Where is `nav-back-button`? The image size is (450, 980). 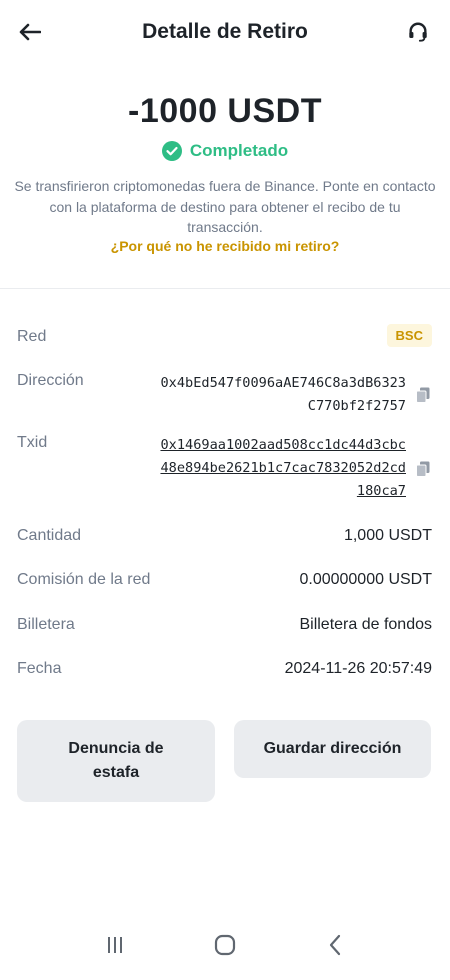 nav-back-button is located at coordinates (335, 945).